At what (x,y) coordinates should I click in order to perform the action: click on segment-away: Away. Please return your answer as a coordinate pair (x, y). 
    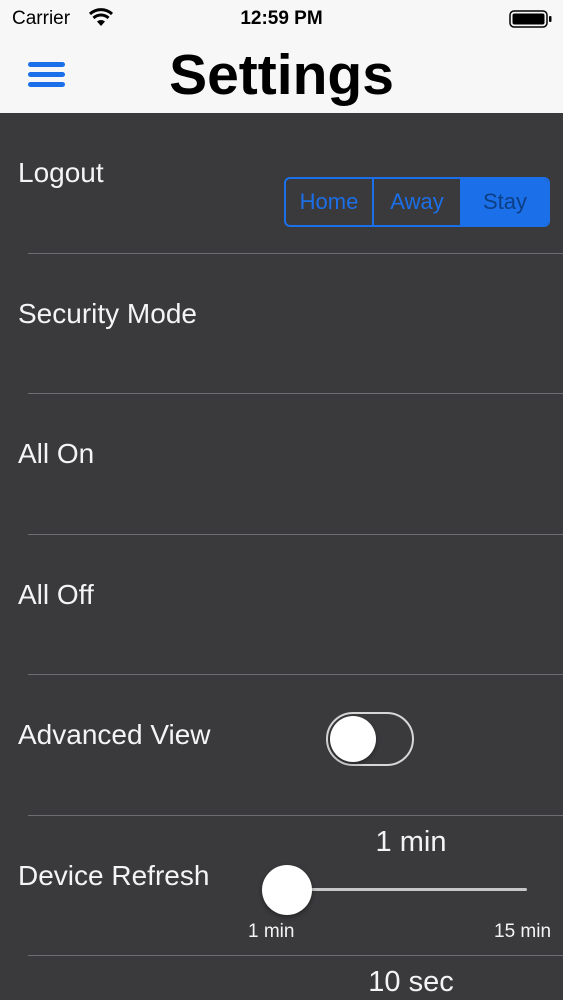
    Looking at the image, I should click on (418, 202).